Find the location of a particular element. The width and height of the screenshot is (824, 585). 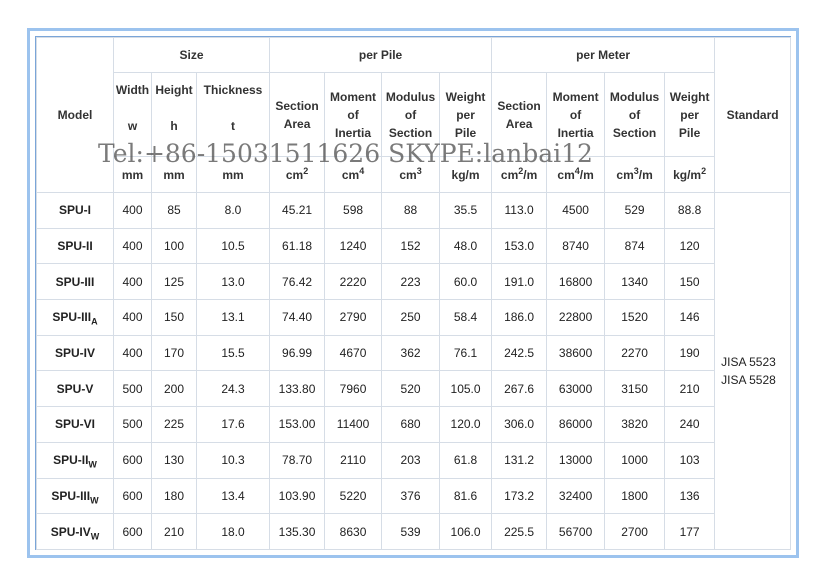

modulus-section-cell: 680 is located at coordinates (411, 424).